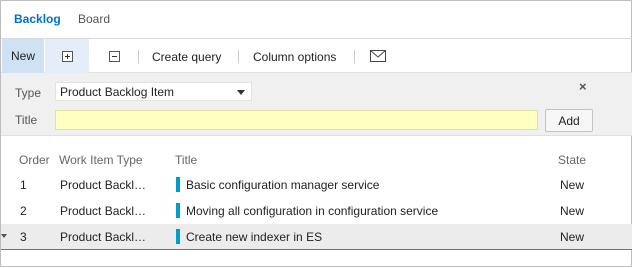 The image size is (633, 268). What do you see at coordinates (94, 19) in the screenshot?
I see `tab-board: Board` at bounding box center [94, 19].